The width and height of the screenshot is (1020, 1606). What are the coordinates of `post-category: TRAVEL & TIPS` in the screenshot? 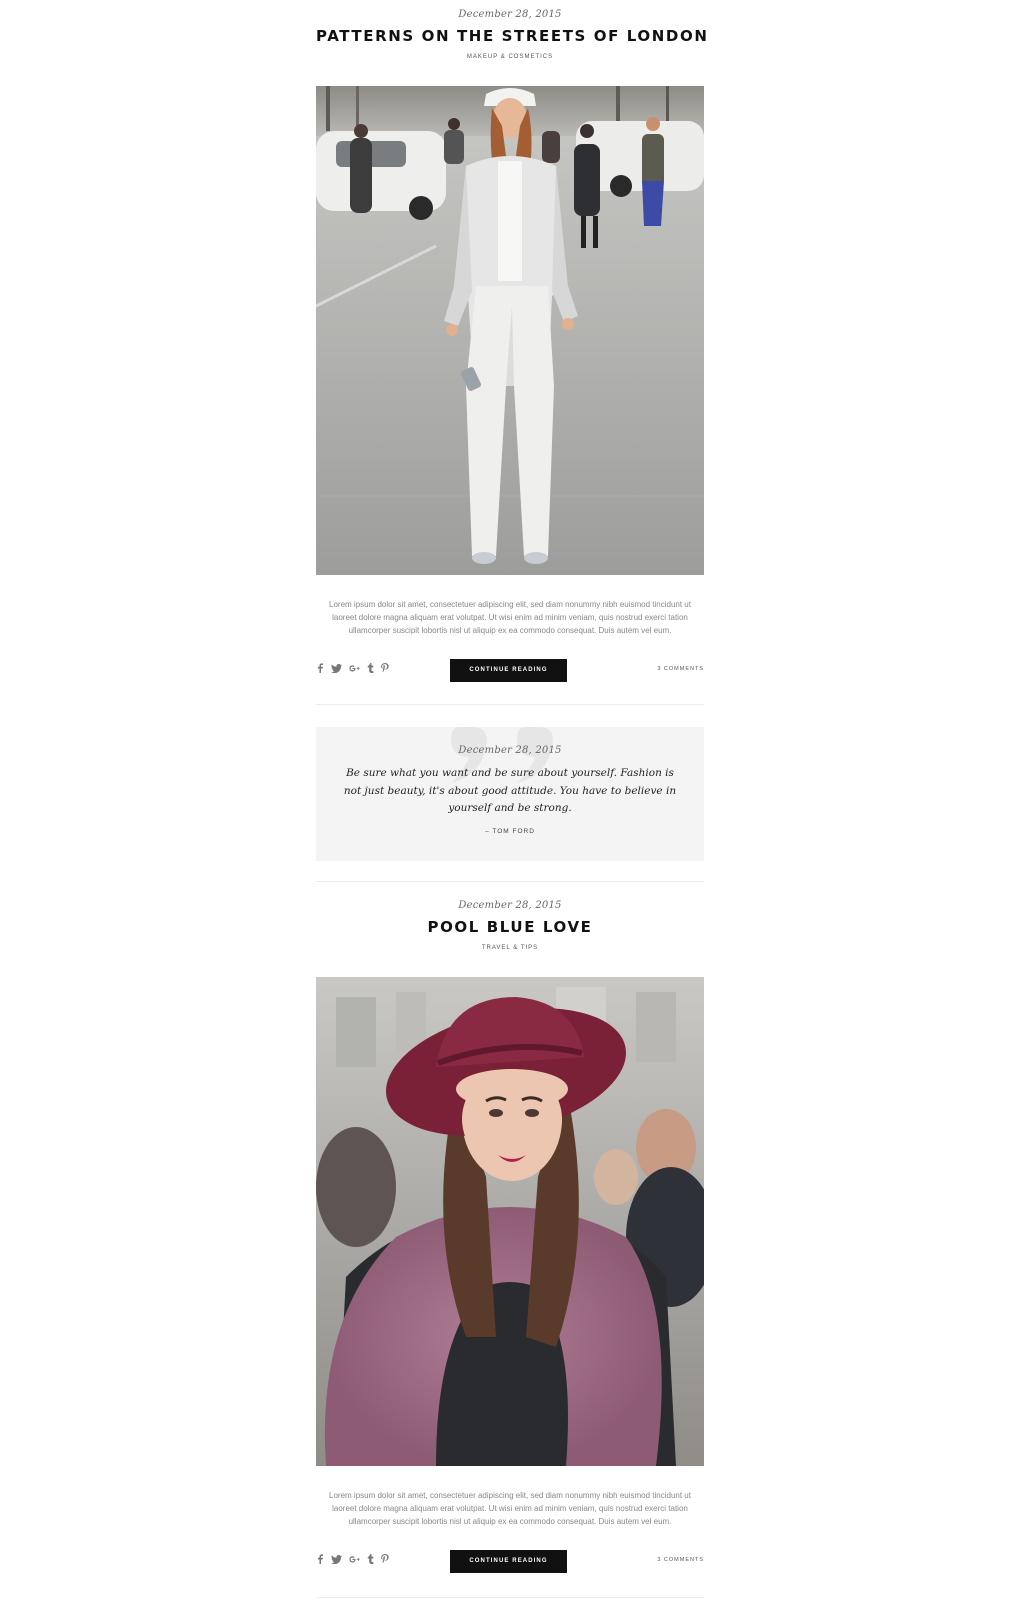 It's located at (510, 948).